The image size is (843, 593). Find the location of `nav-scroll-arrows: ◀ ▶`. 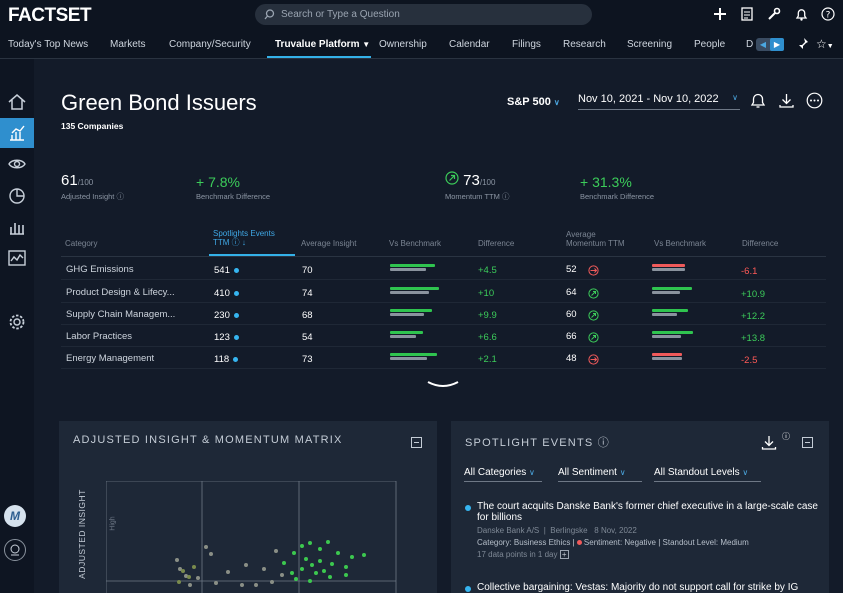

nav-scroll-arrows: ◀ ▶ is located at coordinates (770, 44).